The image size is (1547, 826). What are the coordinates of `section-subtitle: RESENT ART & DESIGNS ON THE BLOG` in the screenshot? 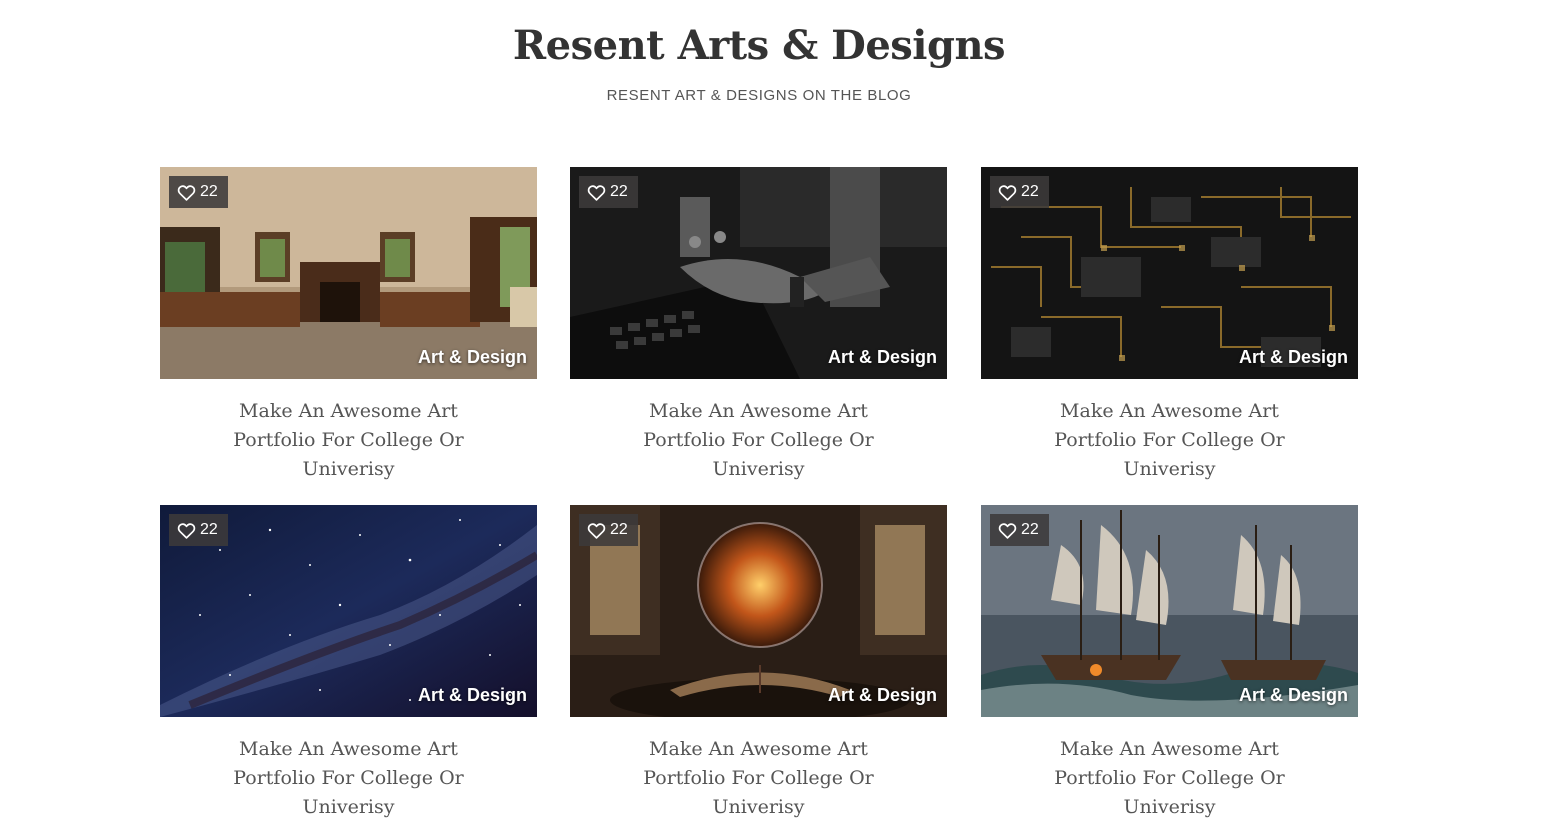 It's located at (759, 95).